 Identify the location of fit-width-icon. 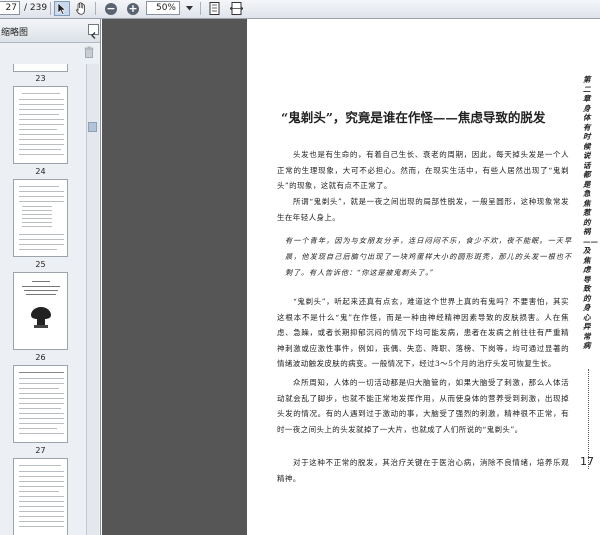
(236, 8).